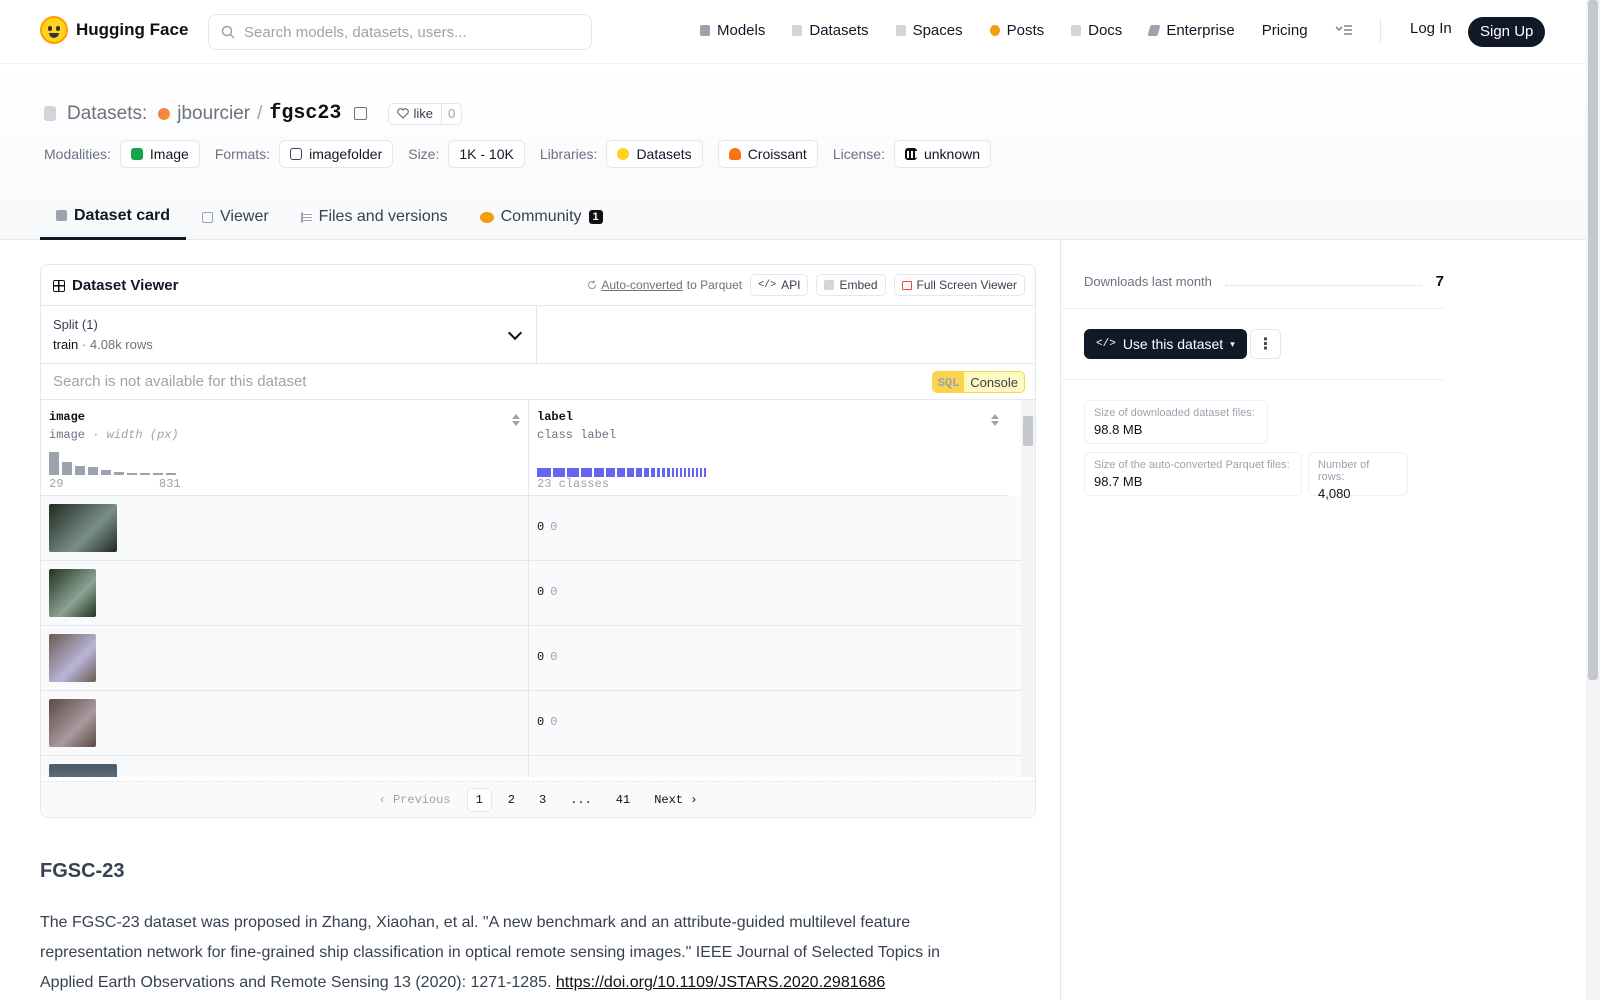  Describe the element at coordinates (1431, 28) in the screenshot. I see `login-link: Log In` at that location.